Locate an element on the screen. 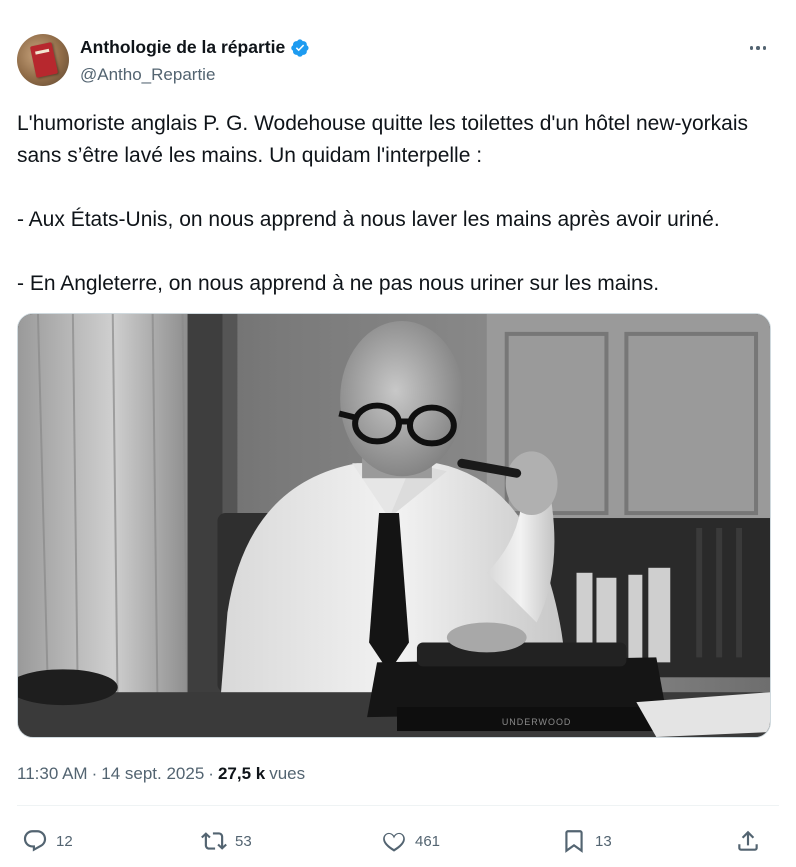 This screenshot has height=867, width=796. tweet-meta: 11:30 AM · 14 sept. 2025 · 27,5 k vues is located at coordinates (161, 774).